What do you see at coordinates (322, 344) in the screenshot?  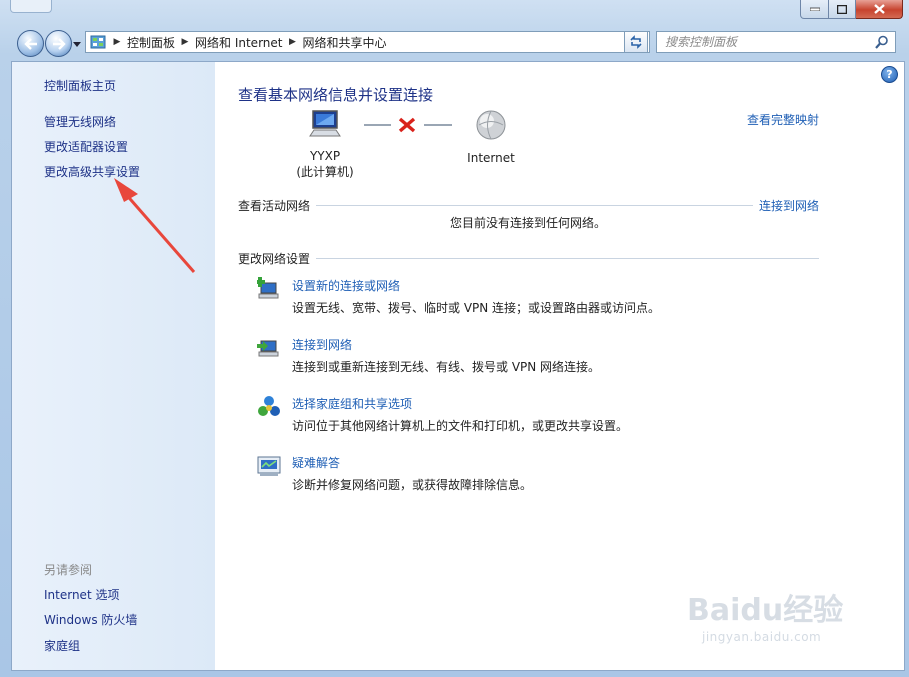 I see `task-title: 连接到网络` at bounding box center [322, 344].